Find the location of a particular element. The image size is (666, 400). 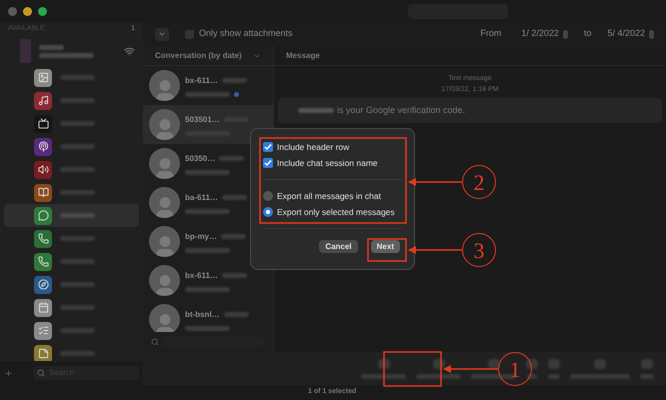

step-number: 1 is located at coordinates (515, 369).